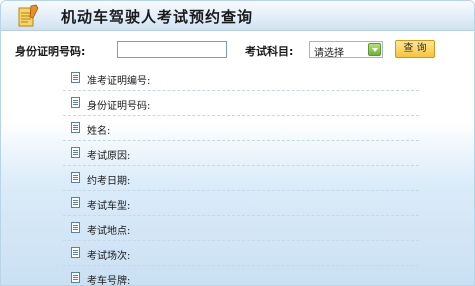  What do you see at coordinates (172, 49) in the screenshot?
I see `id-number-input` at bounding box center [172, 49].